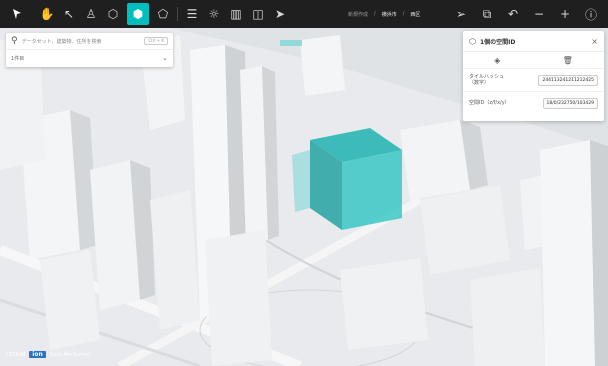 This screenshot has width=608, height=366. What do you see at coordinates (37, 354) in the screenshot?
I see `ion-logo: ion` at bounding box center [37, 354].